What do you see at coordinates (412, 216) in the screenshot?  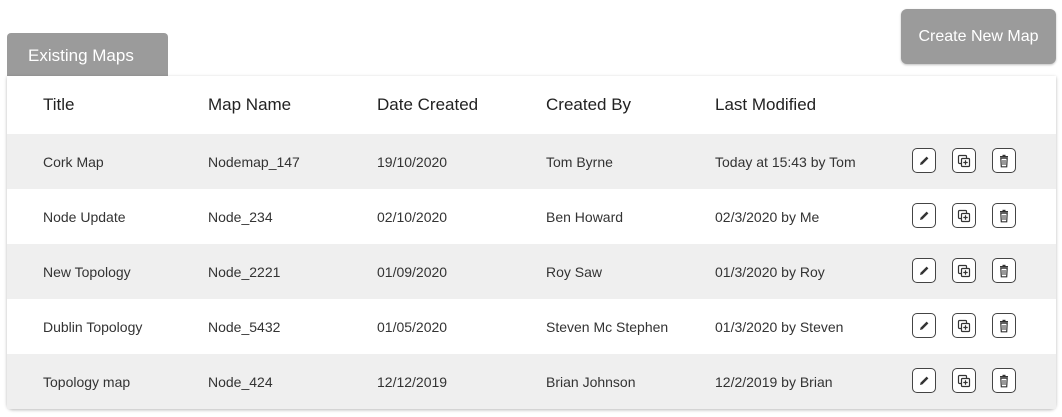 I see `row-date-created: 02/10/2020` at bounding box center [412, 216].